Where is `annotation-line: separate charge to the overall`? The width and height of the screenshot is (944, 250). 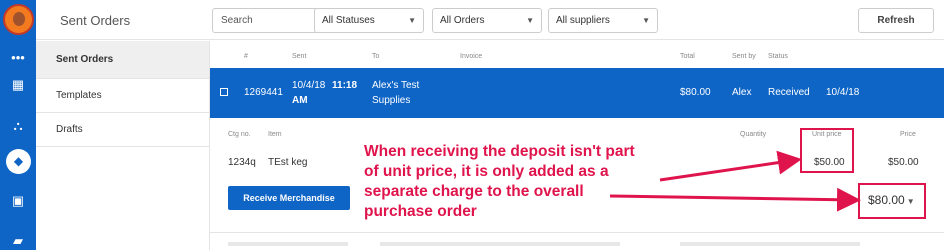 annotation-line: separate charge to the overall is located at coordinates (474, 191).